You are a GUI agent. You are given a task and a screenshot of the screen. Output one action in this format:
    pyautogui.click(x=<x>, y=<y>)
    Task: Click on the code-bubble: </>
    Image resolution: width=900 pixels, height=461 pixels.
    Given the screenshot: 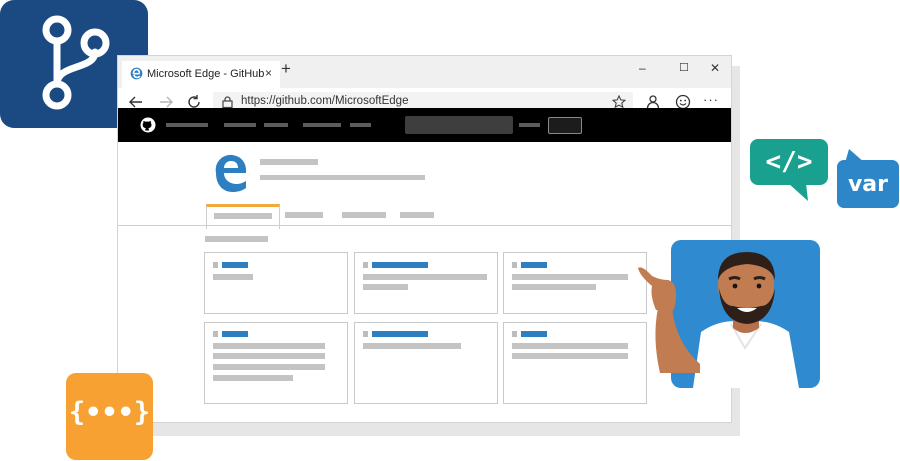 What is the action you would take?
    pyautogui.click(x=789, y=162)
    